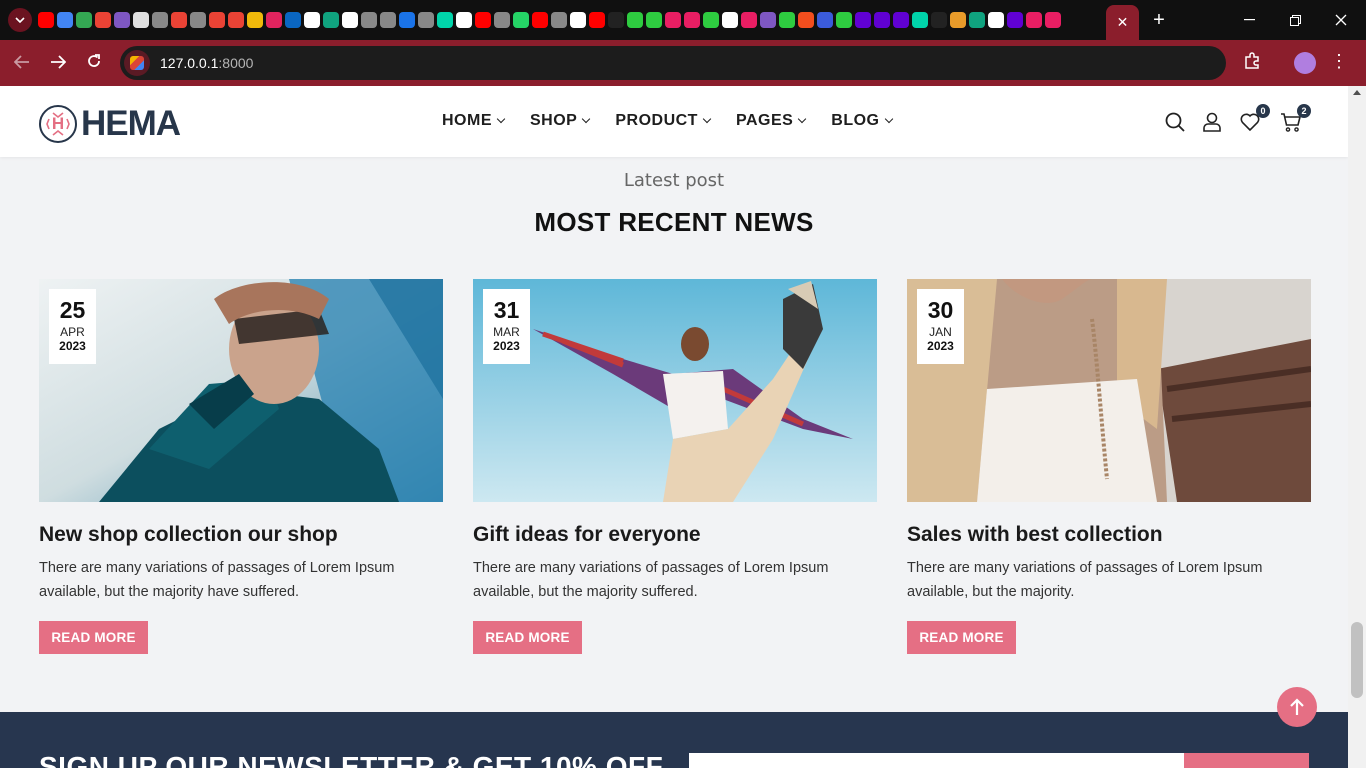 This screenshot has height=768, width=1366. Describe the element at coordinates (1357, 427) in the screenshot. I see `page-scrollbar` at that location.